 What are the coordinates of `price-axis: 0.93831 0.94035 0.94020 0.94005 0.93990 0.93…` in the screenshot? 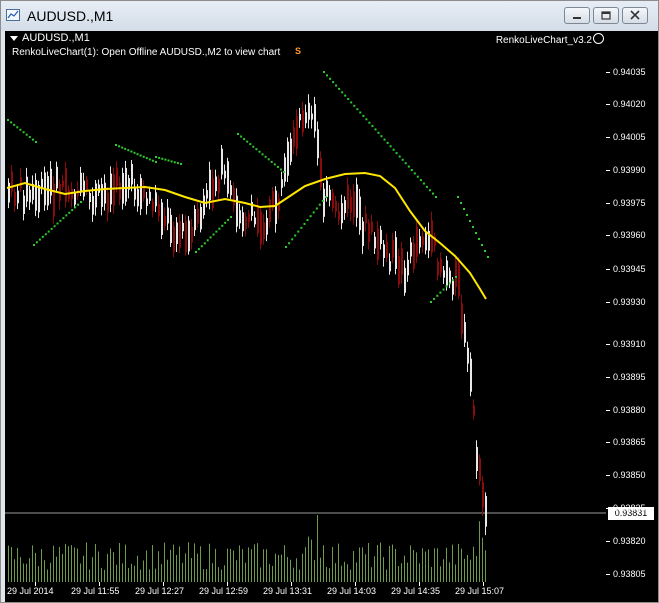 It's located at (632, 306).